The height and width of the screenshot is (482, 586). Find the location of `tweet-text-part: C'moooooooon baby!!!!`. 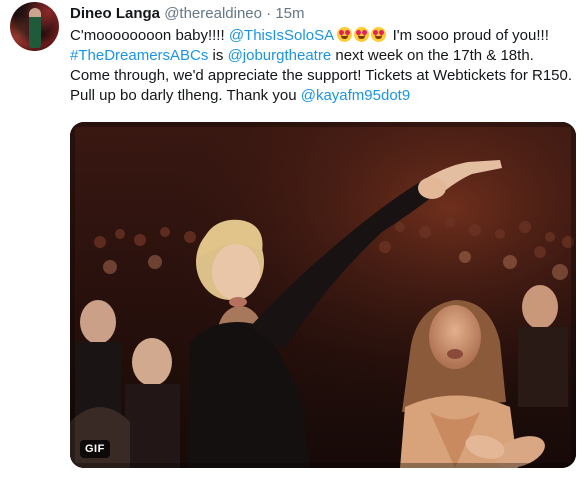

tweet-text-part: C'moooooooon baby!!!! is located at coordinates (149, 35).